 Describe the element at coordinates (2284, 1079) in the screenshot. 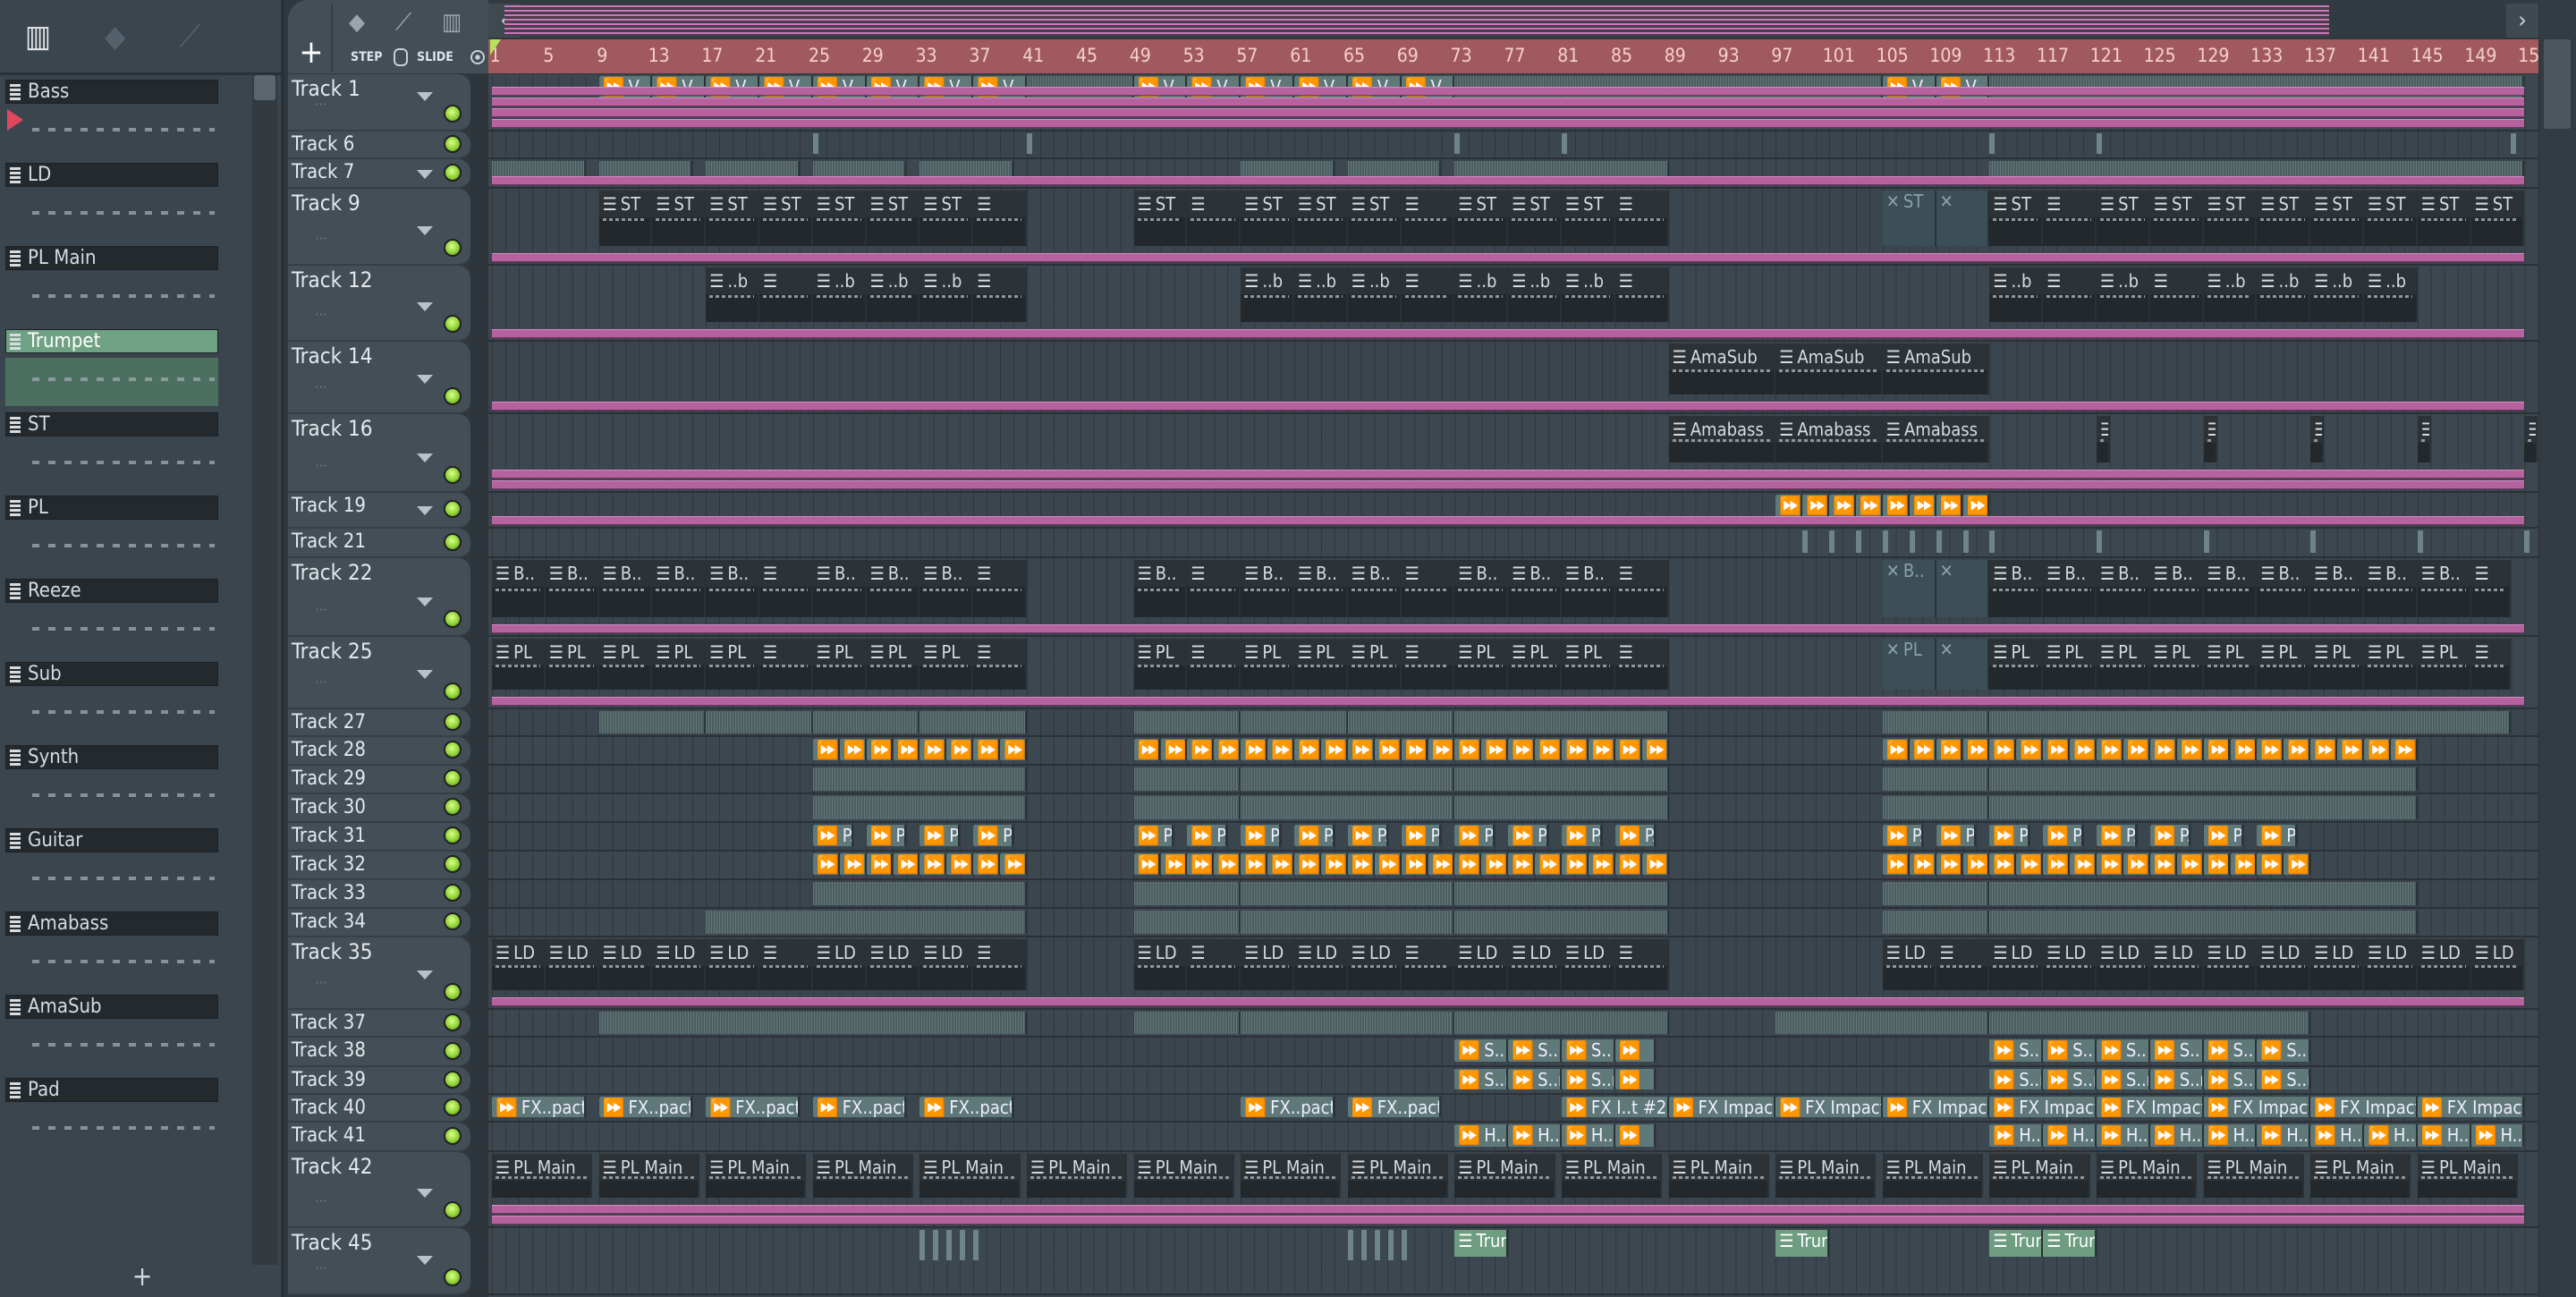

I see `clip: ⏩S..r` at that location.